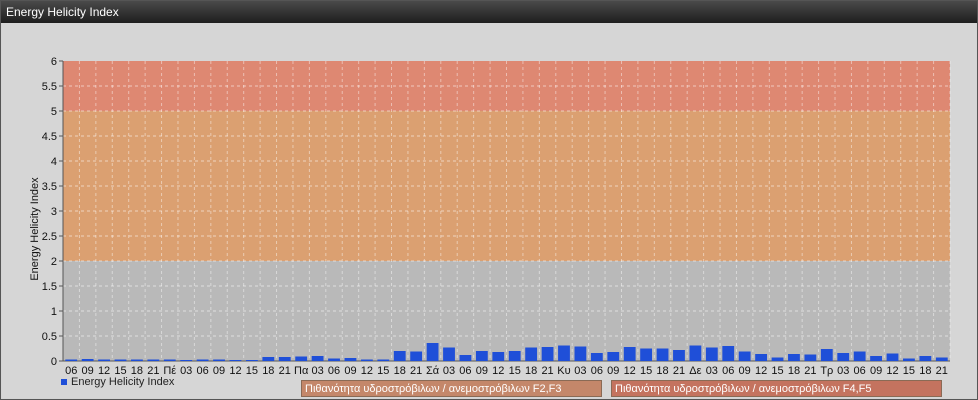  I want to click on y-tick-label: 0, so click(54, 362).